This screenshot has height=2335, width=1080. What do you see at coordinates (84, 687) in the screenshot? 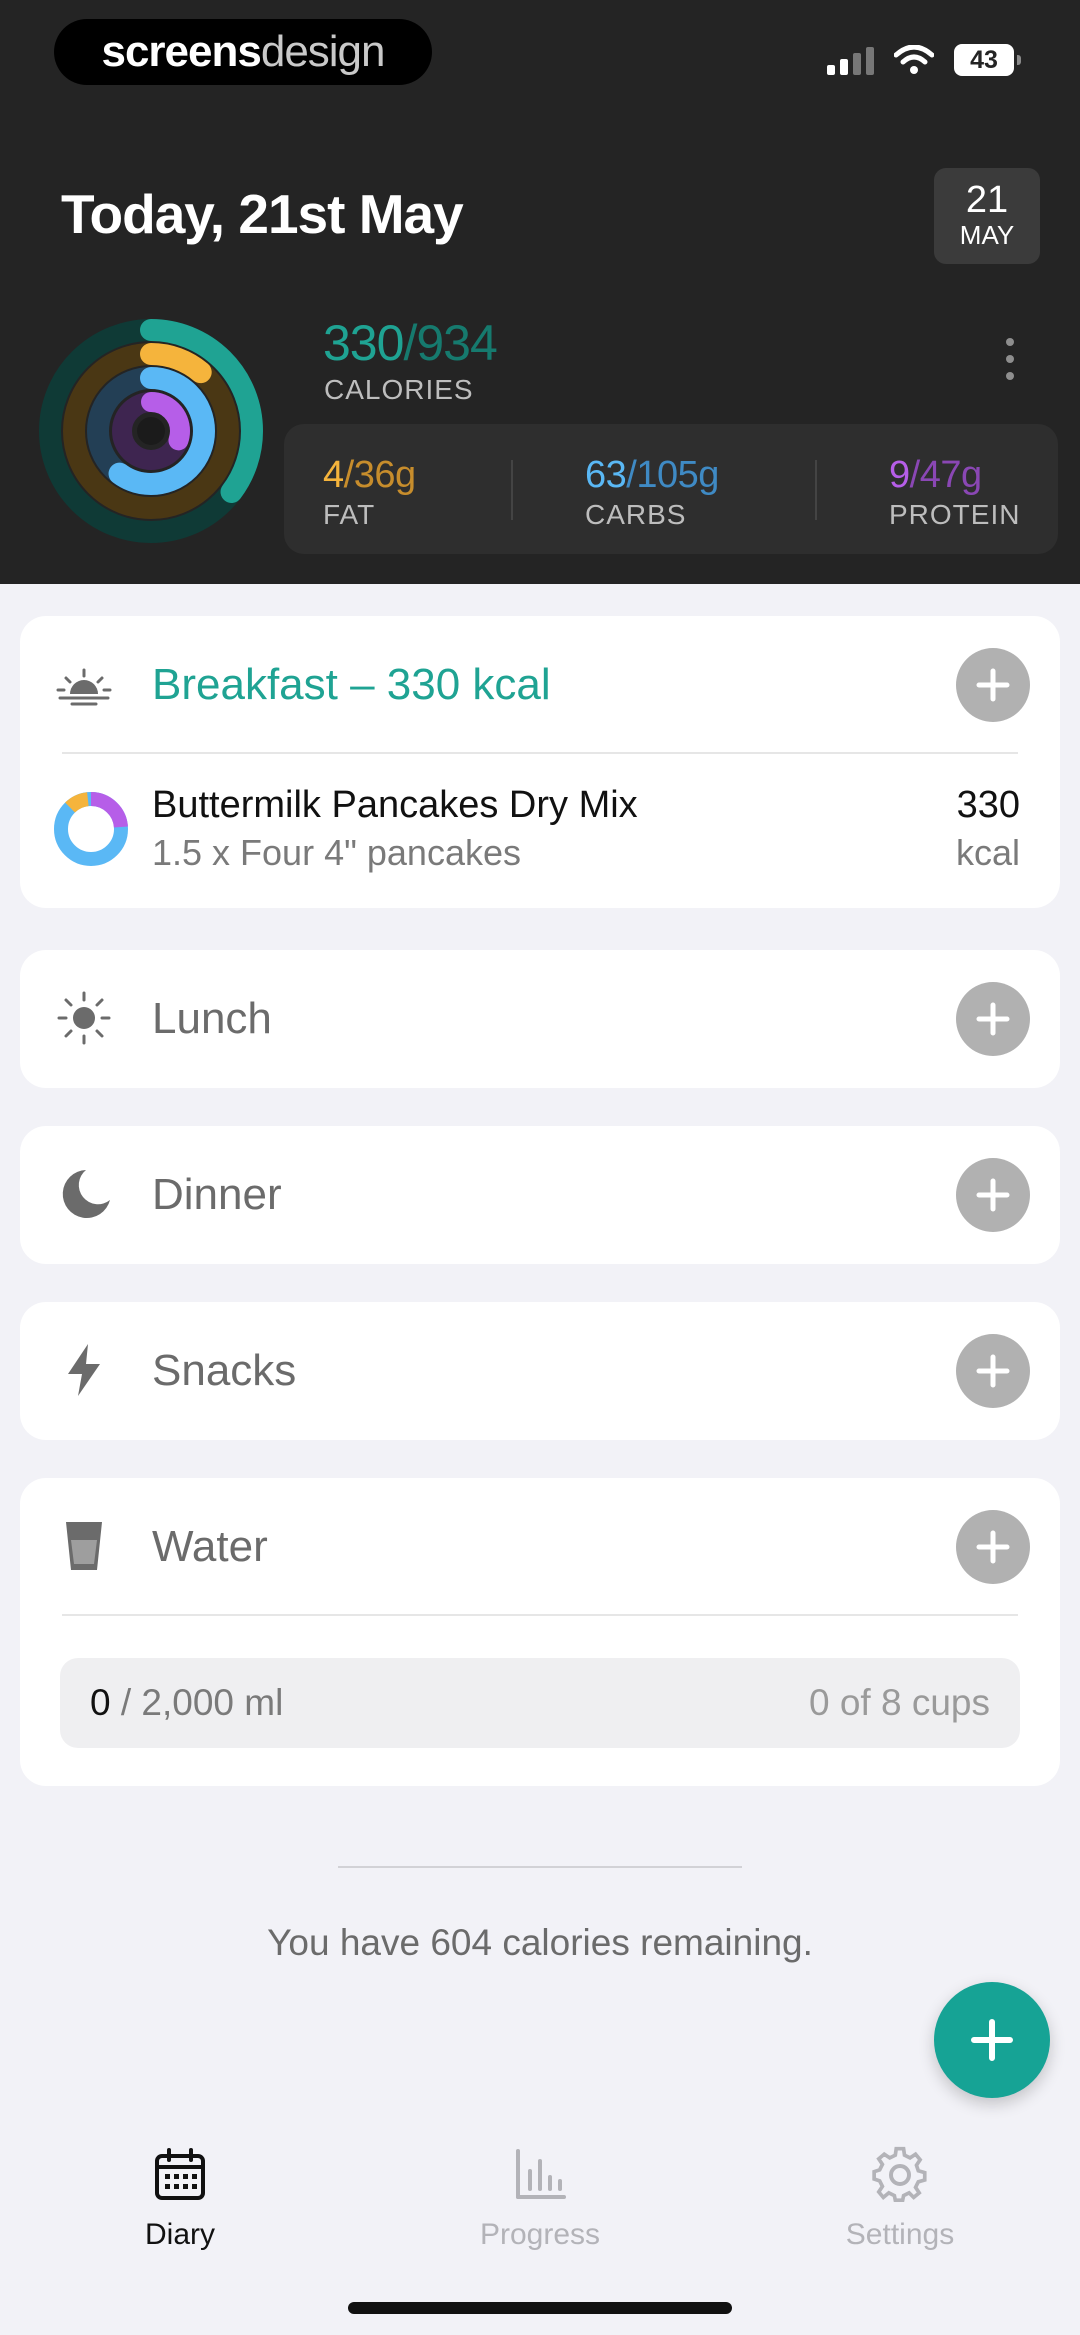
I see `sunrise-icon` at bounding box center [84, 687].